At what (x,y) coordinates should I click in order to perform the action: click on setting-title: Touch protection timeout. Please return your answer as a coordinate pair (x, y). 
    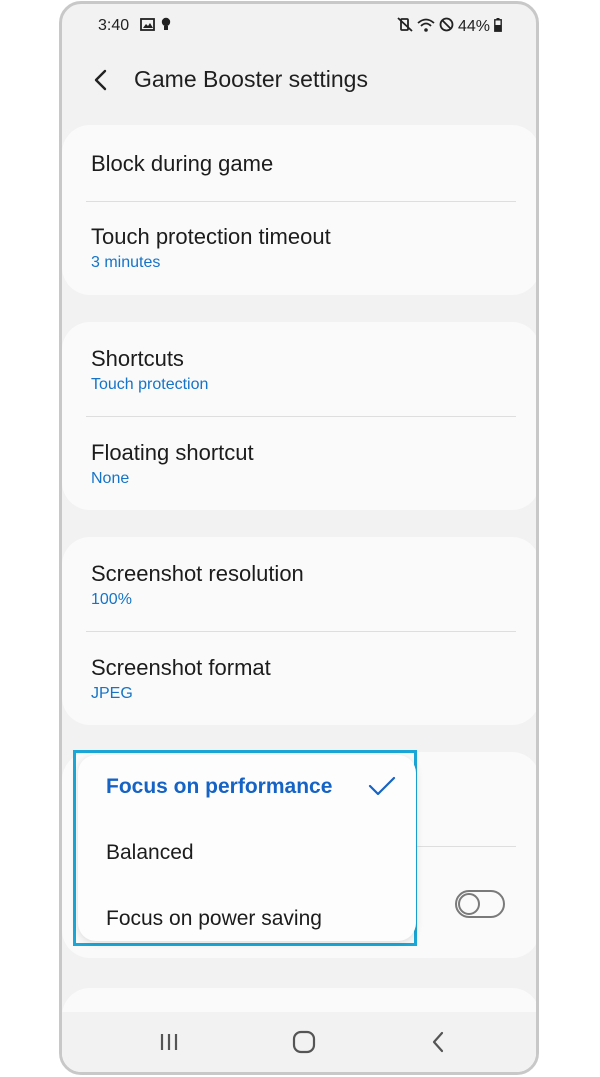
    Looking at the image, I should click on (211, 236).